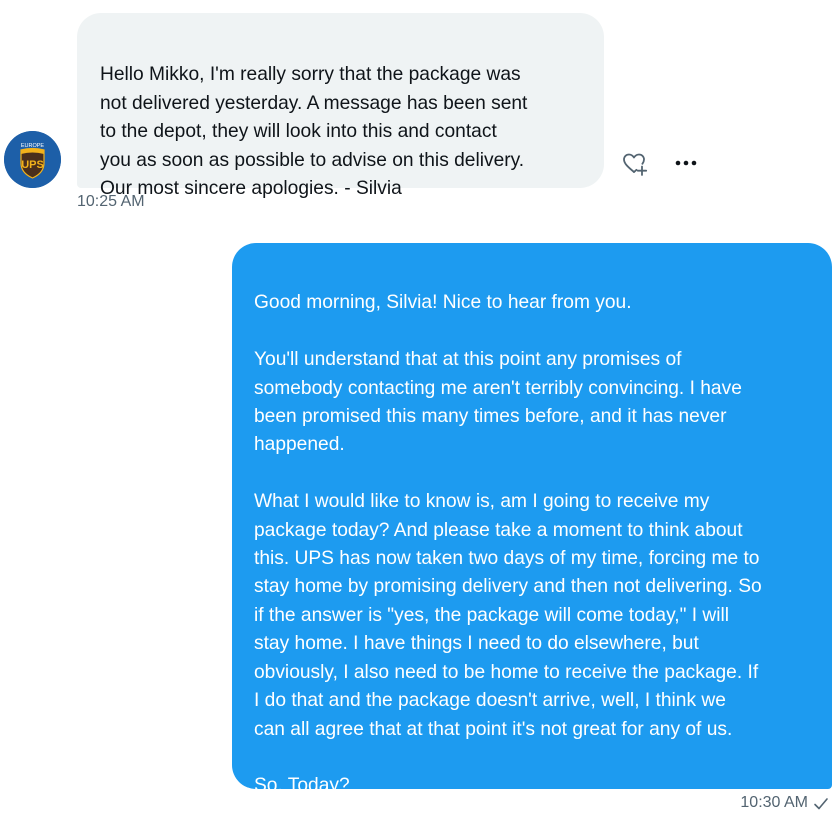 The width and height of the screenshot is (836, 825). I want to click on checkmark-icon, so click(821, 804).